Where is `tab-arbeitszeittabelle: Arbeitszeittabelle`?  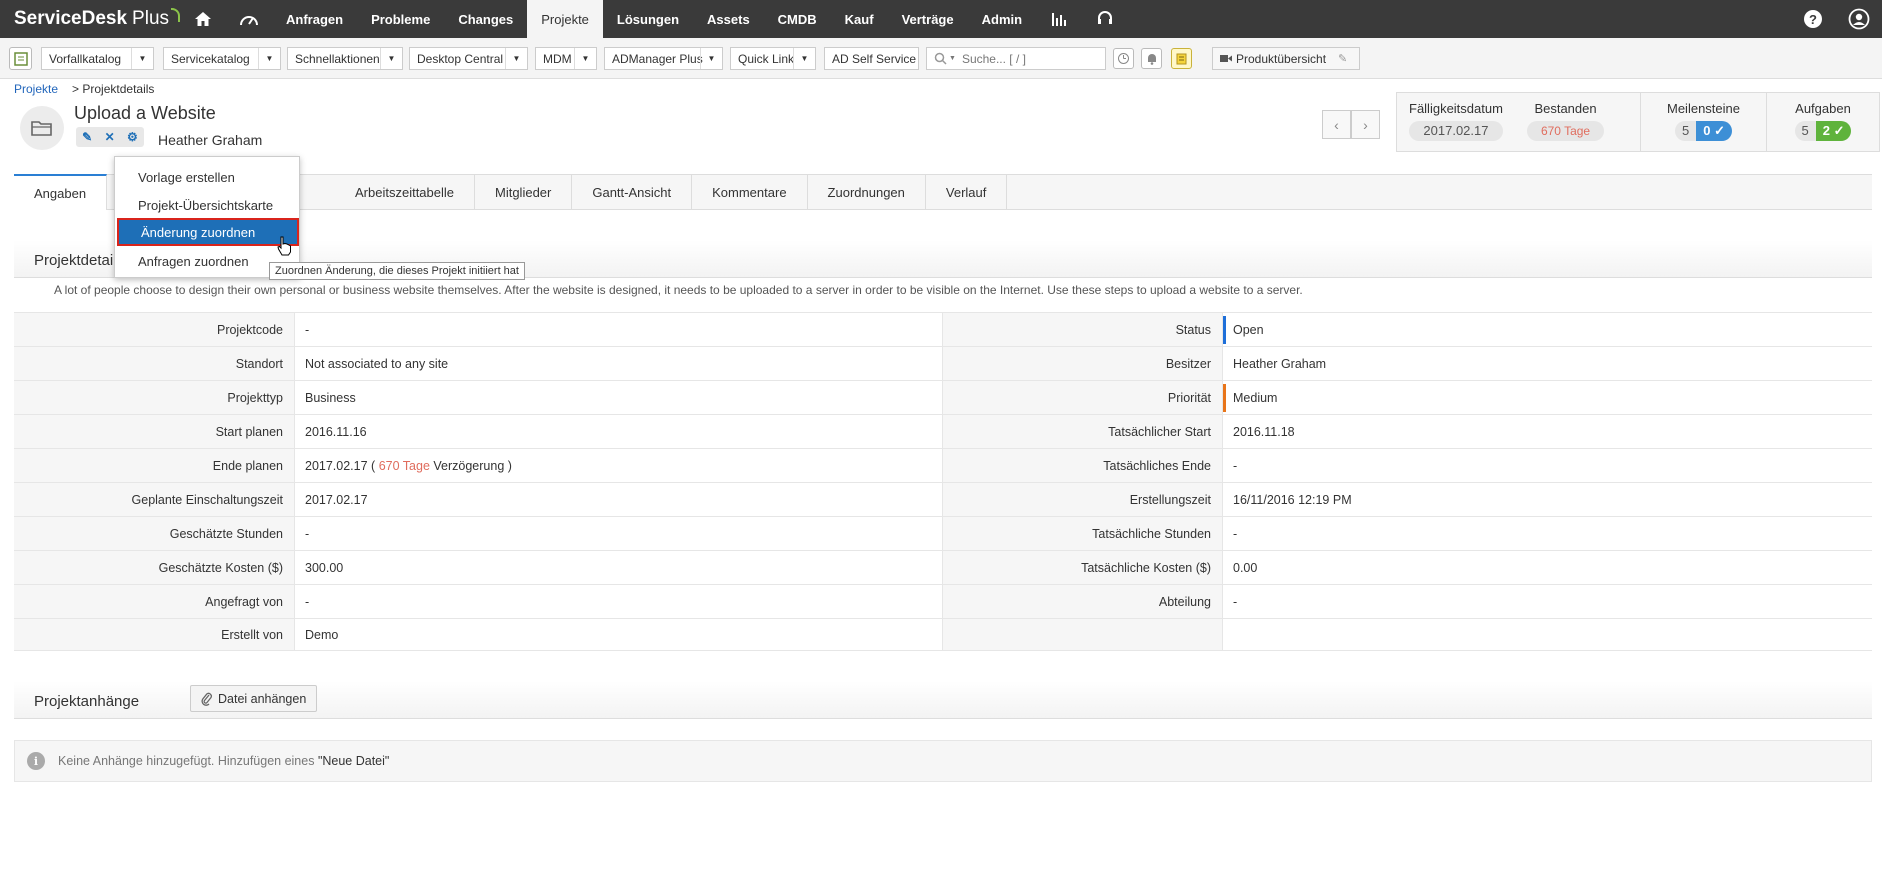
tab-arbeitszeittabelle: Arbeitszeittabelle is located at coordinates (405, 192).